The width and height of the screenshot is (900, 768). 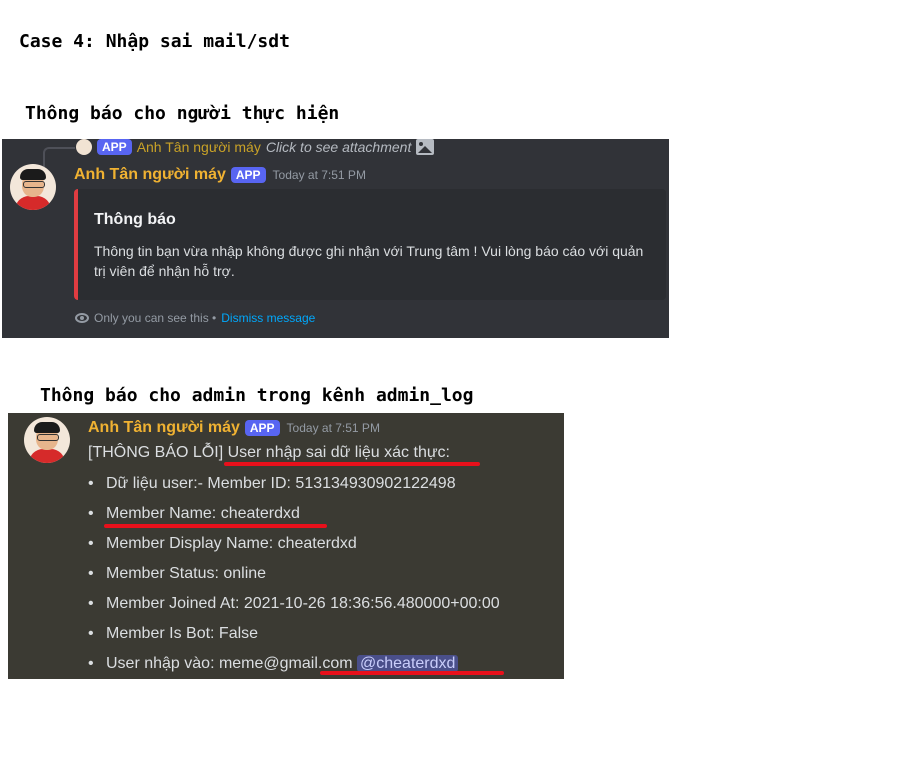 What do you see at coordinates (82, 318) in the screenshot?
I see `eye-icon` at bounding box center [82, 318].